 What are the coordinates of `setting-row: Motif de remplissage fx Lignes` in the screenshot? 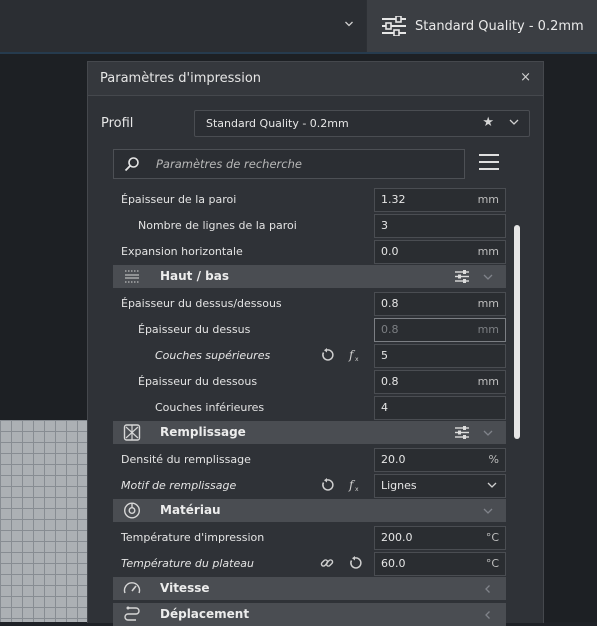 It's located at (309, 486).